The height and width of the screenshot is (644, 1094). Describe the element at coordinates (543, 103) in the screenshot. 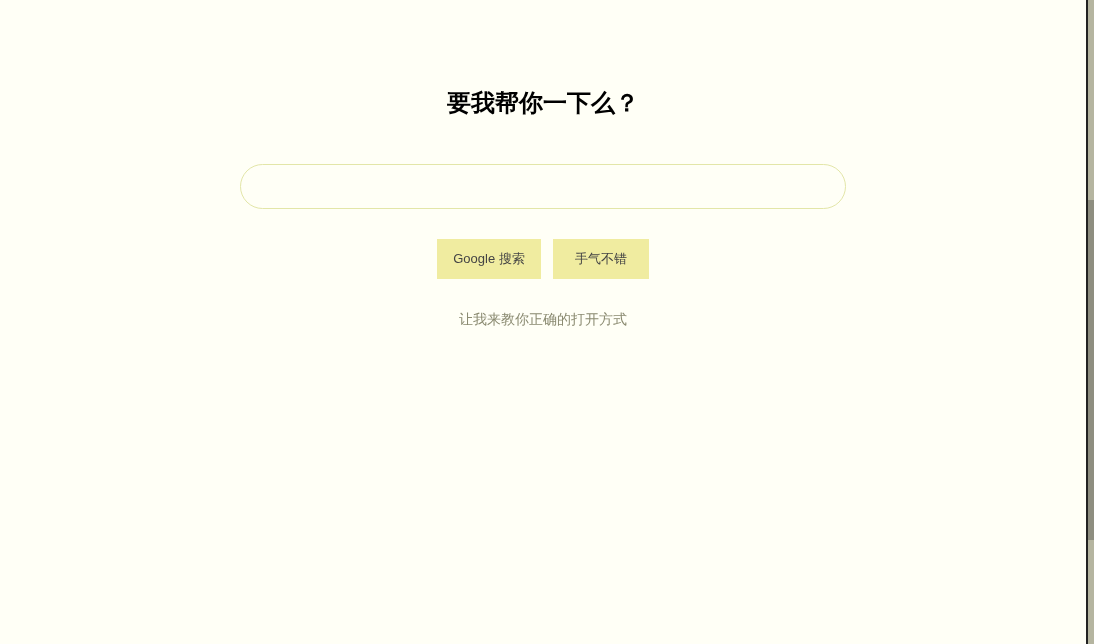

I see `page-heading: 要我帮你一下么？` at that location.